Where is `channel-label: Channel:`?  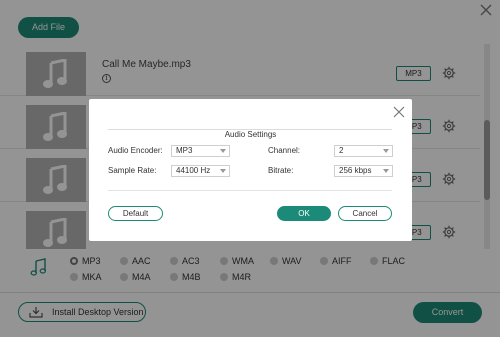 channel-label: Channel: is located at coordinates (284, 150).